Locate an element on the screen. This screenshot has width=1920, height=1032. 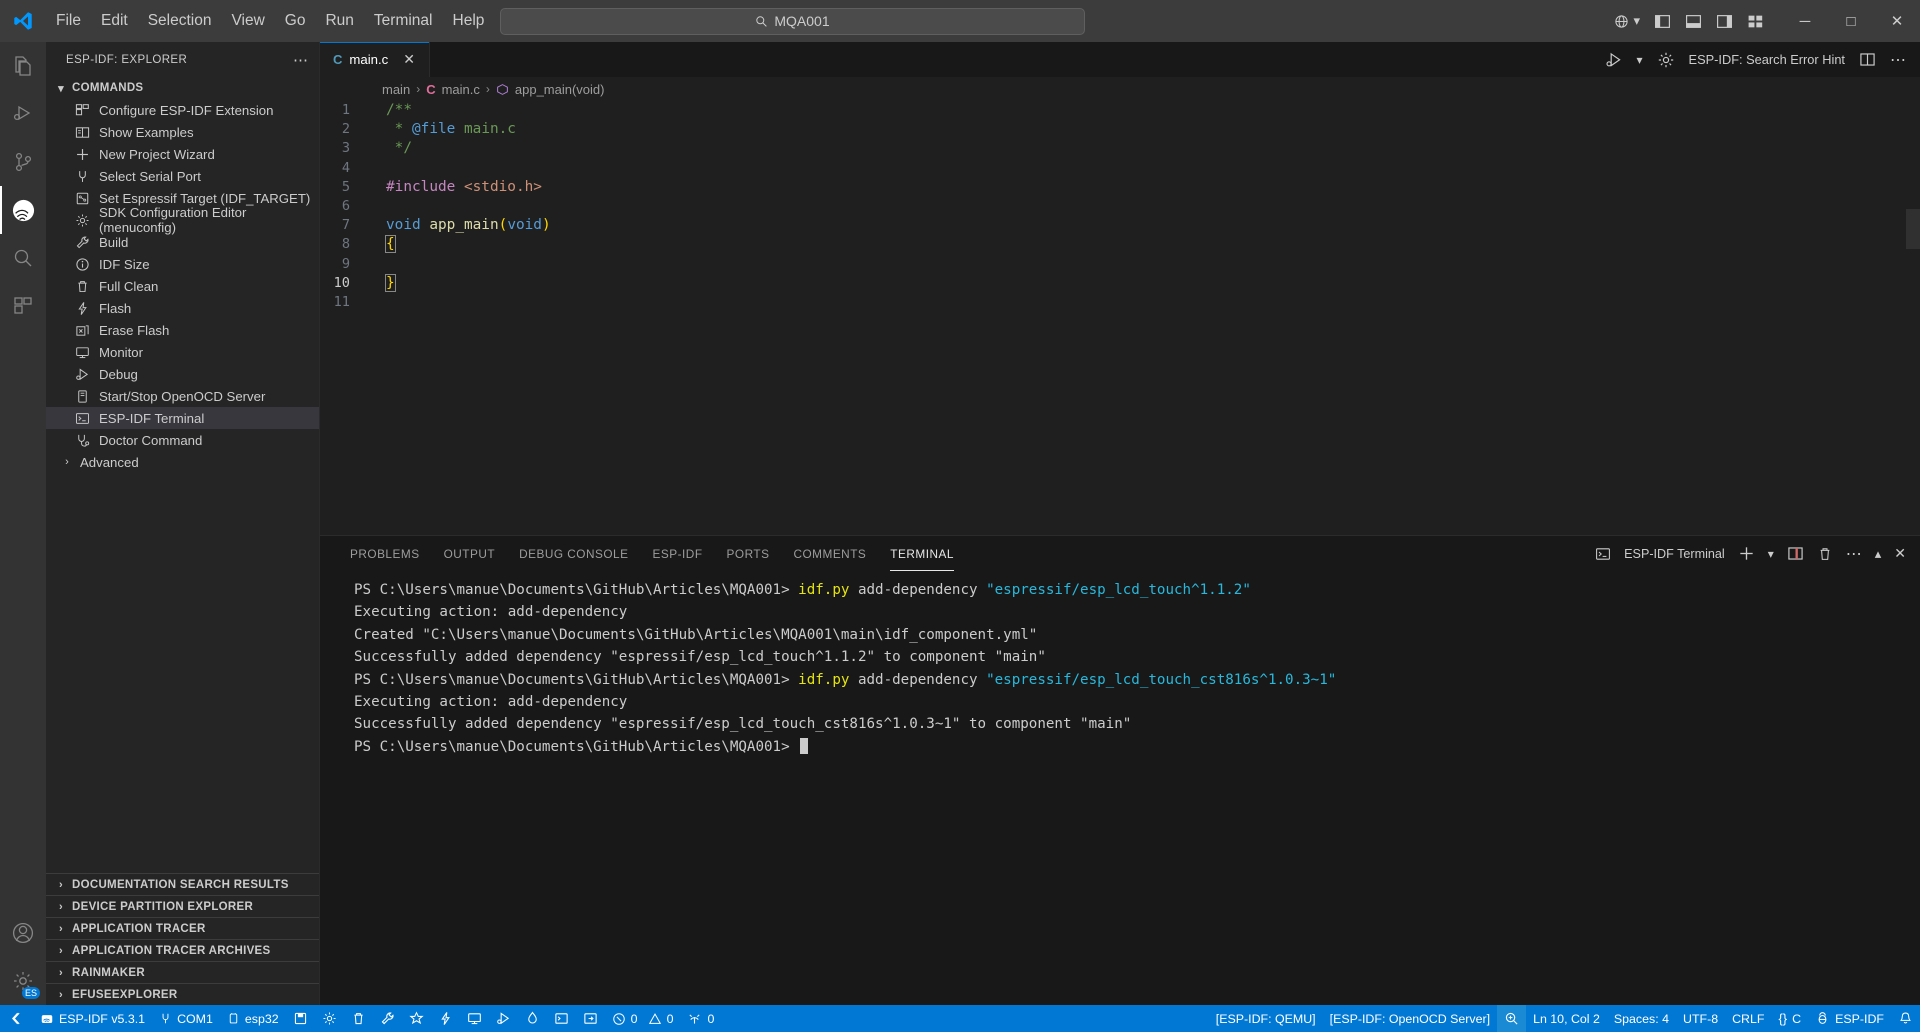
status-serial-port: COM1 is located at coordinates (186, 1018).